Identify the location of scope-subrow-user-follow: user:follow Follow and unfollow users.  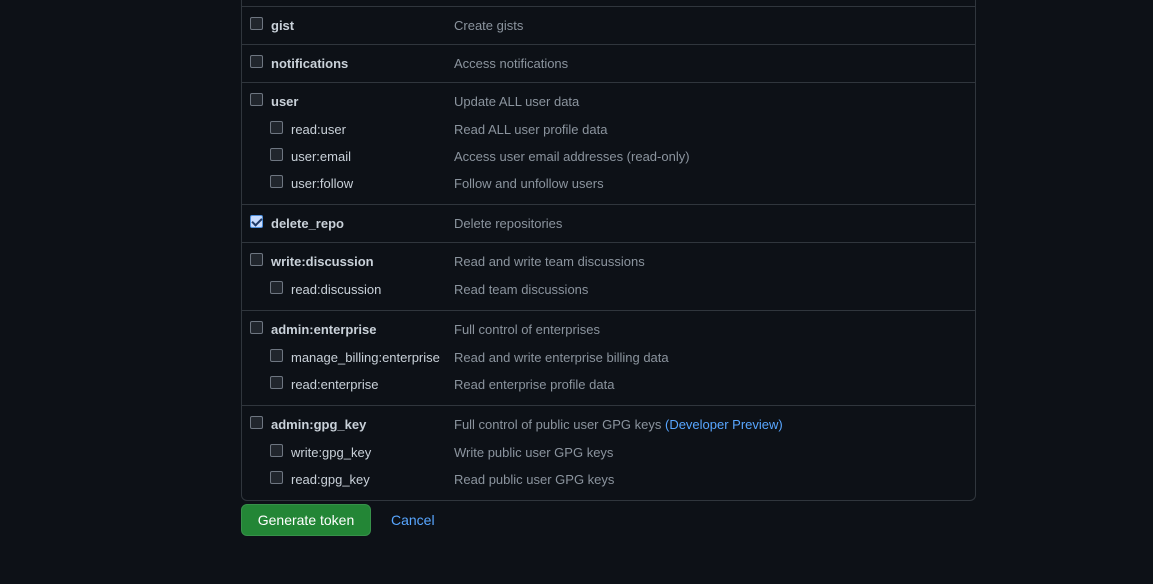
(608, 184).